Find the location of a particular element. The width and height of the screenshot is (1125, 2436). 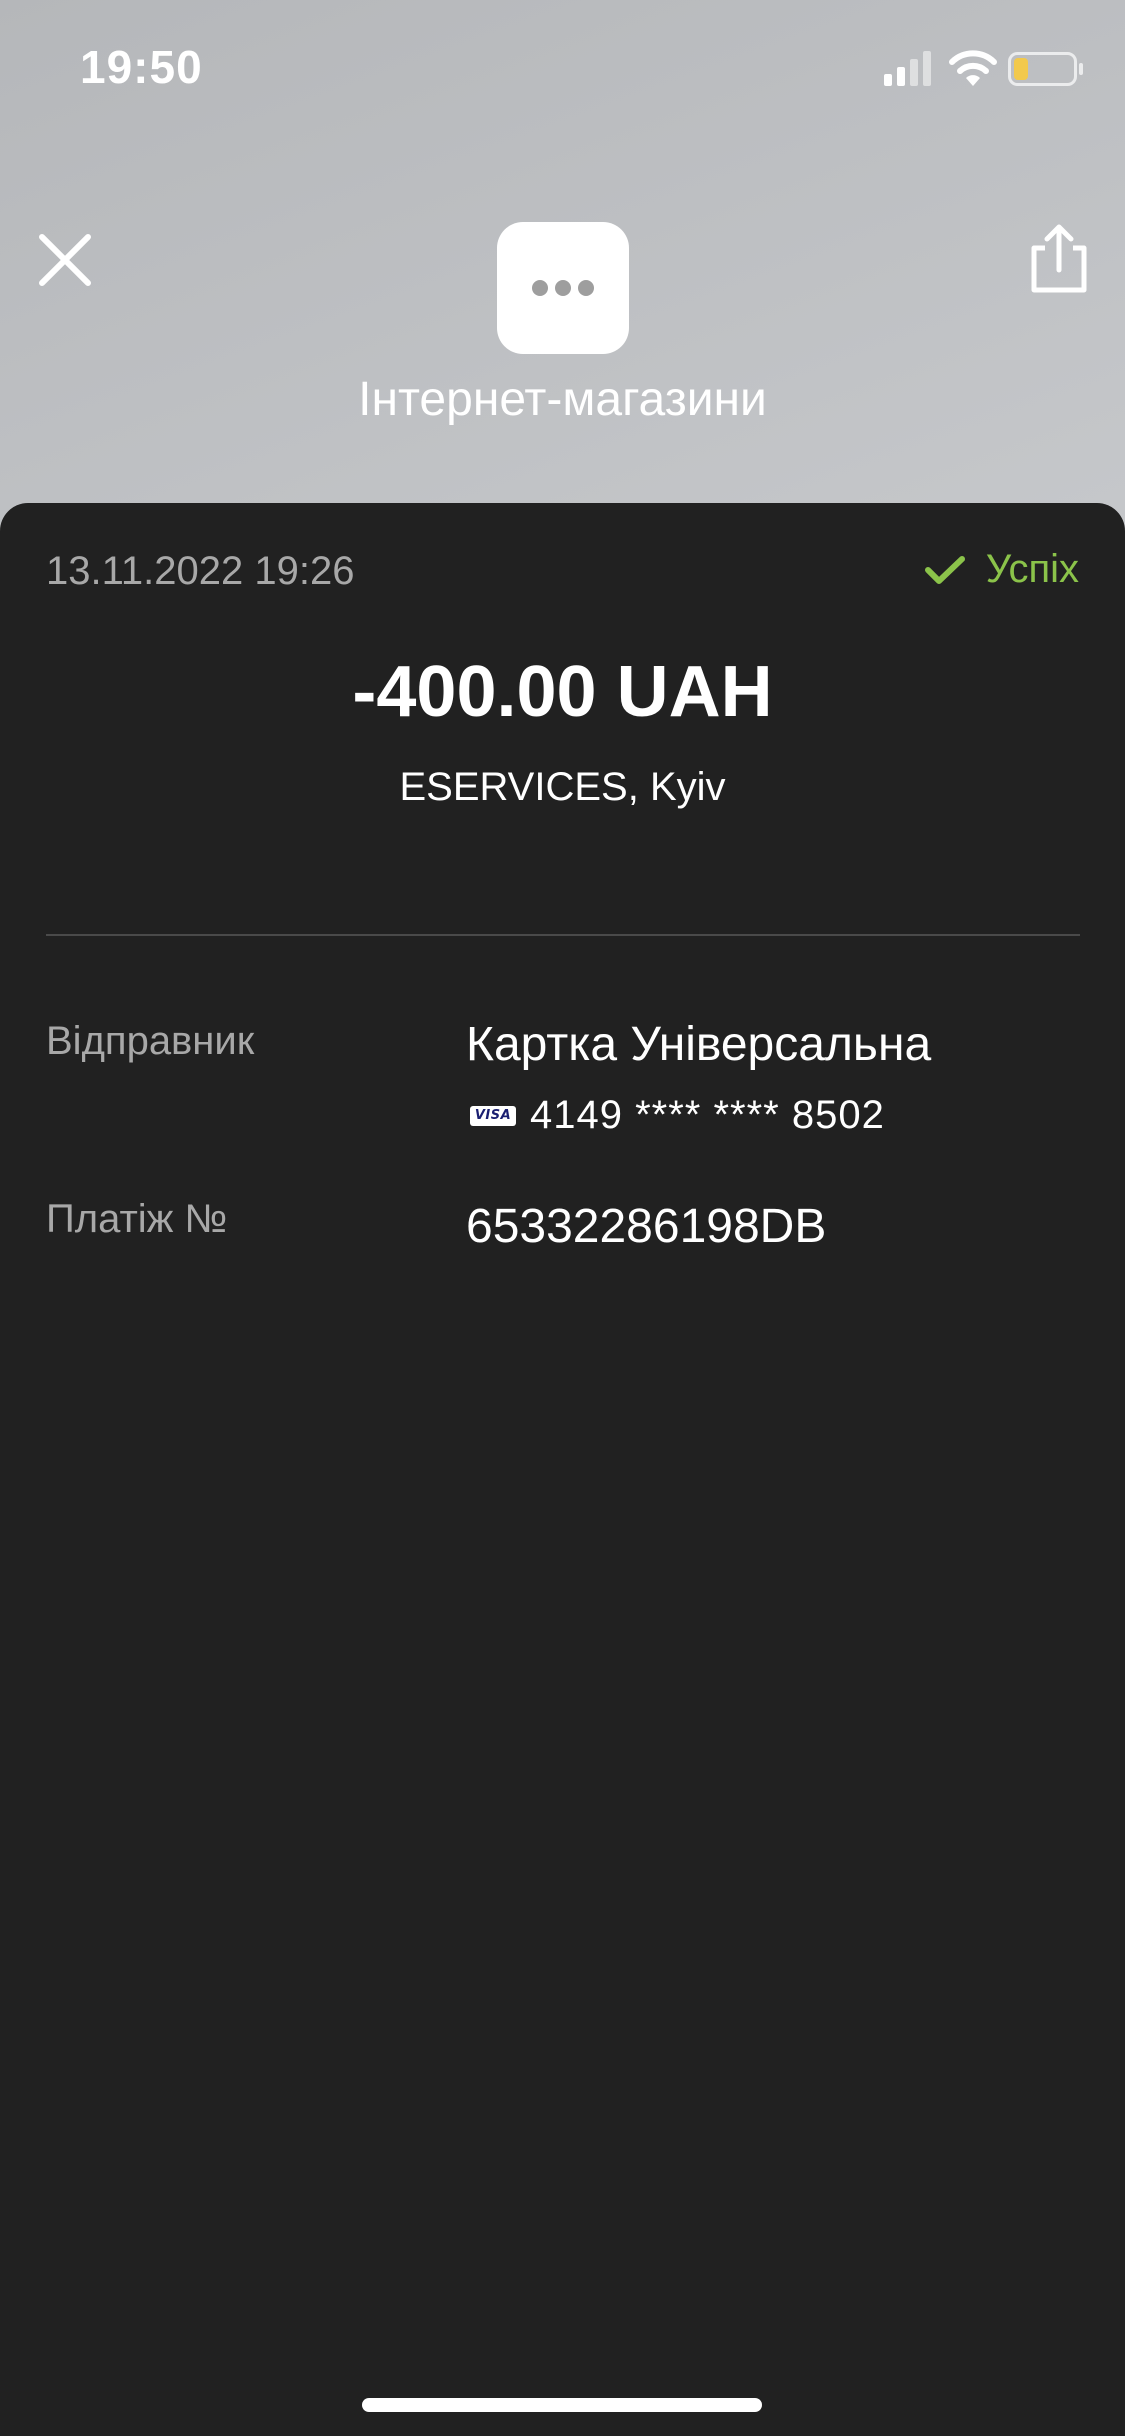

divider is located at coordinates (563, 935).